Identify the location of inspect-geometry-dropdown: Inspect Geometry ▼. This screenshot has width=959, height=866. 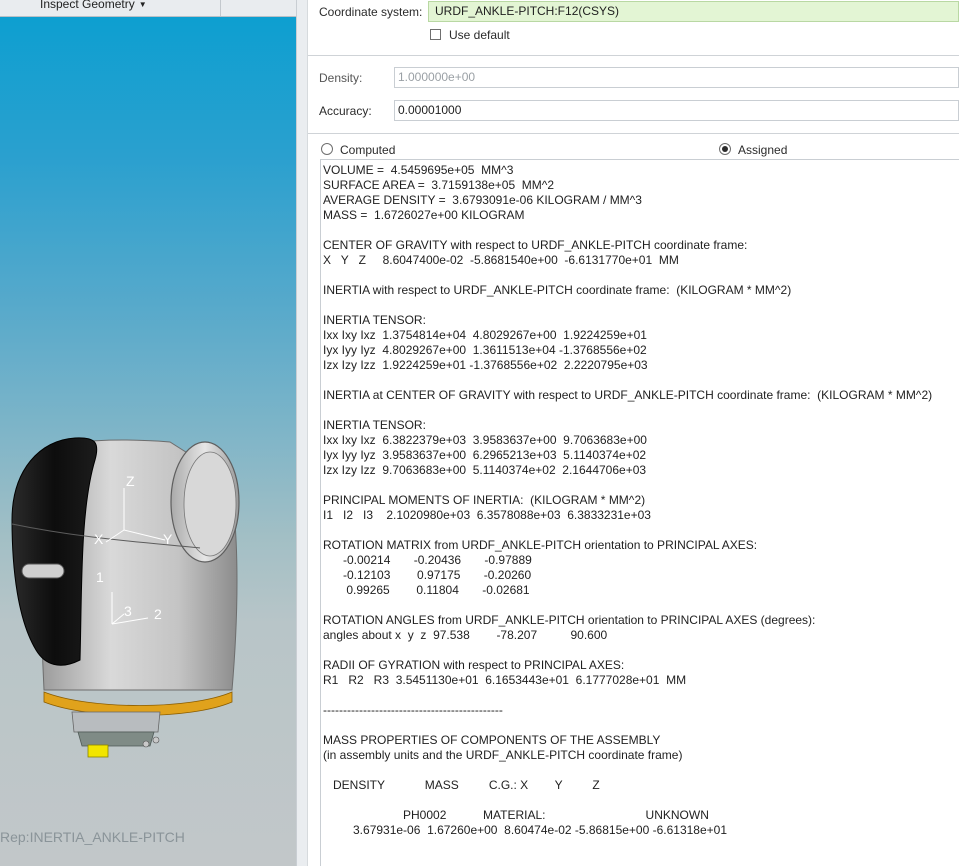
(93, 5).